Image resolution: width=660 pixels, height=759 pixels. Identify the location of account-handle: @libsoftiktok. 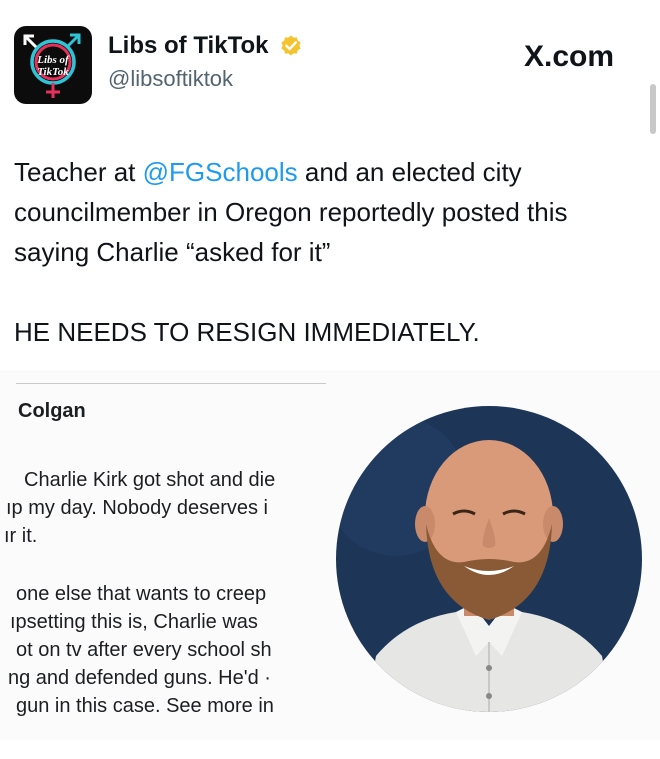
(170, 79).